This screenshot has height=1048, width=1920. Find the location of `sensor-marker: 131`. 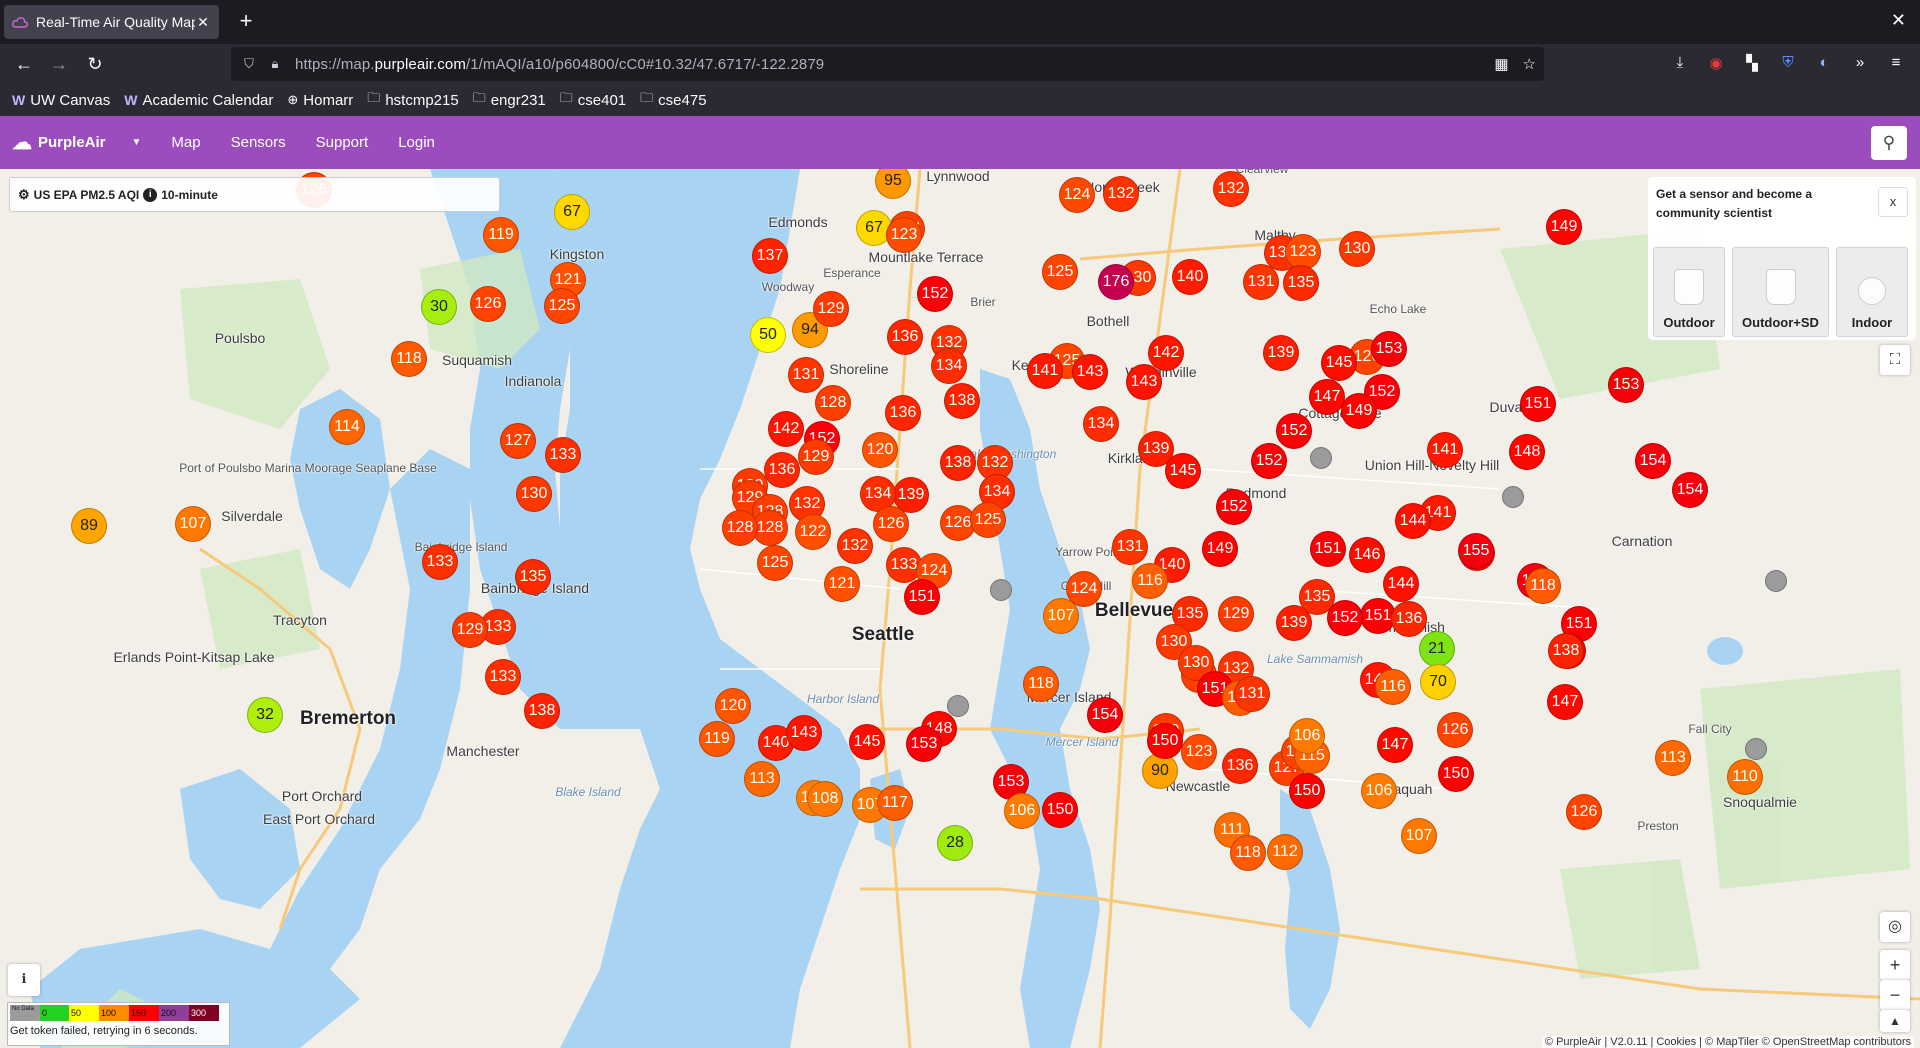

sensor-marker: 131 is located at coordinates (806, 375).